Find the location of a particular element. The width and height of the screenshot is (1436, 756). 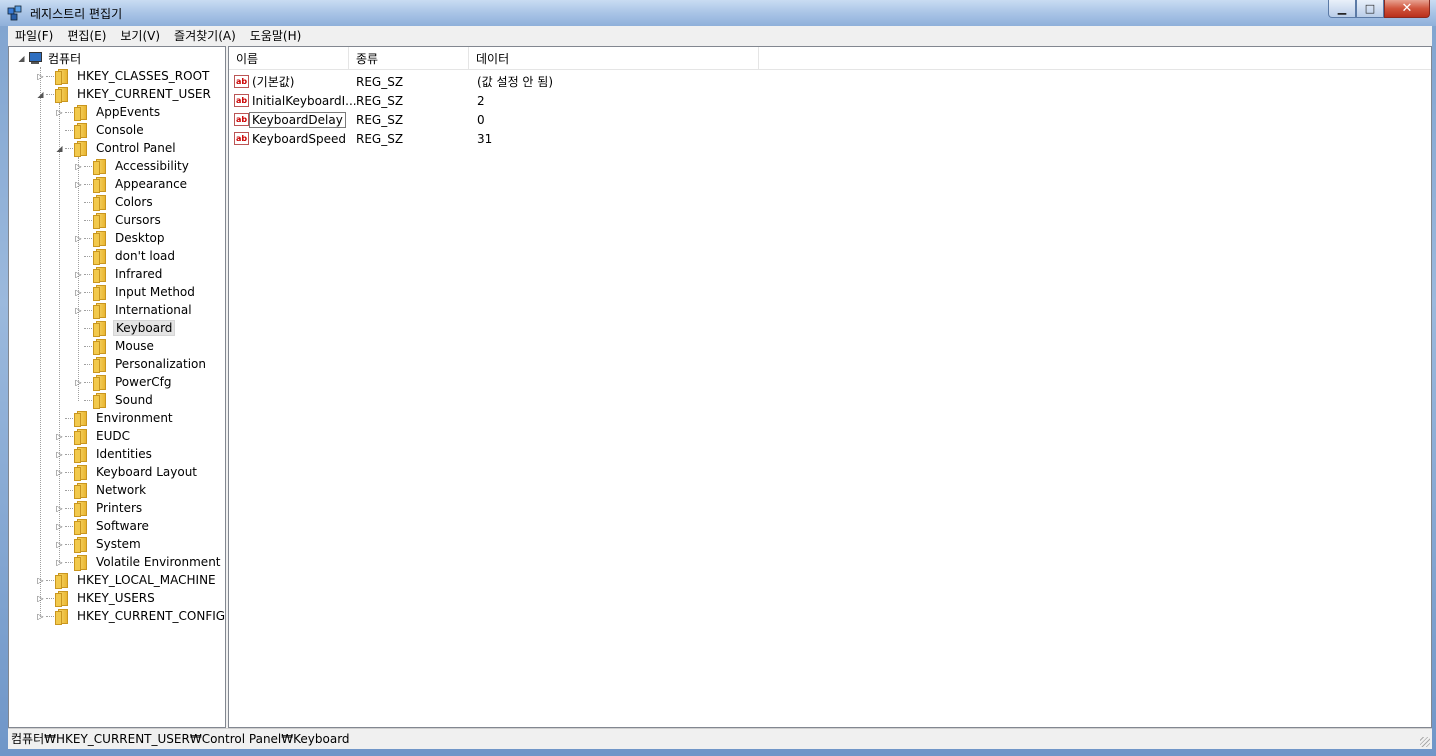

computer-icon is located at coordinates (34, 58).